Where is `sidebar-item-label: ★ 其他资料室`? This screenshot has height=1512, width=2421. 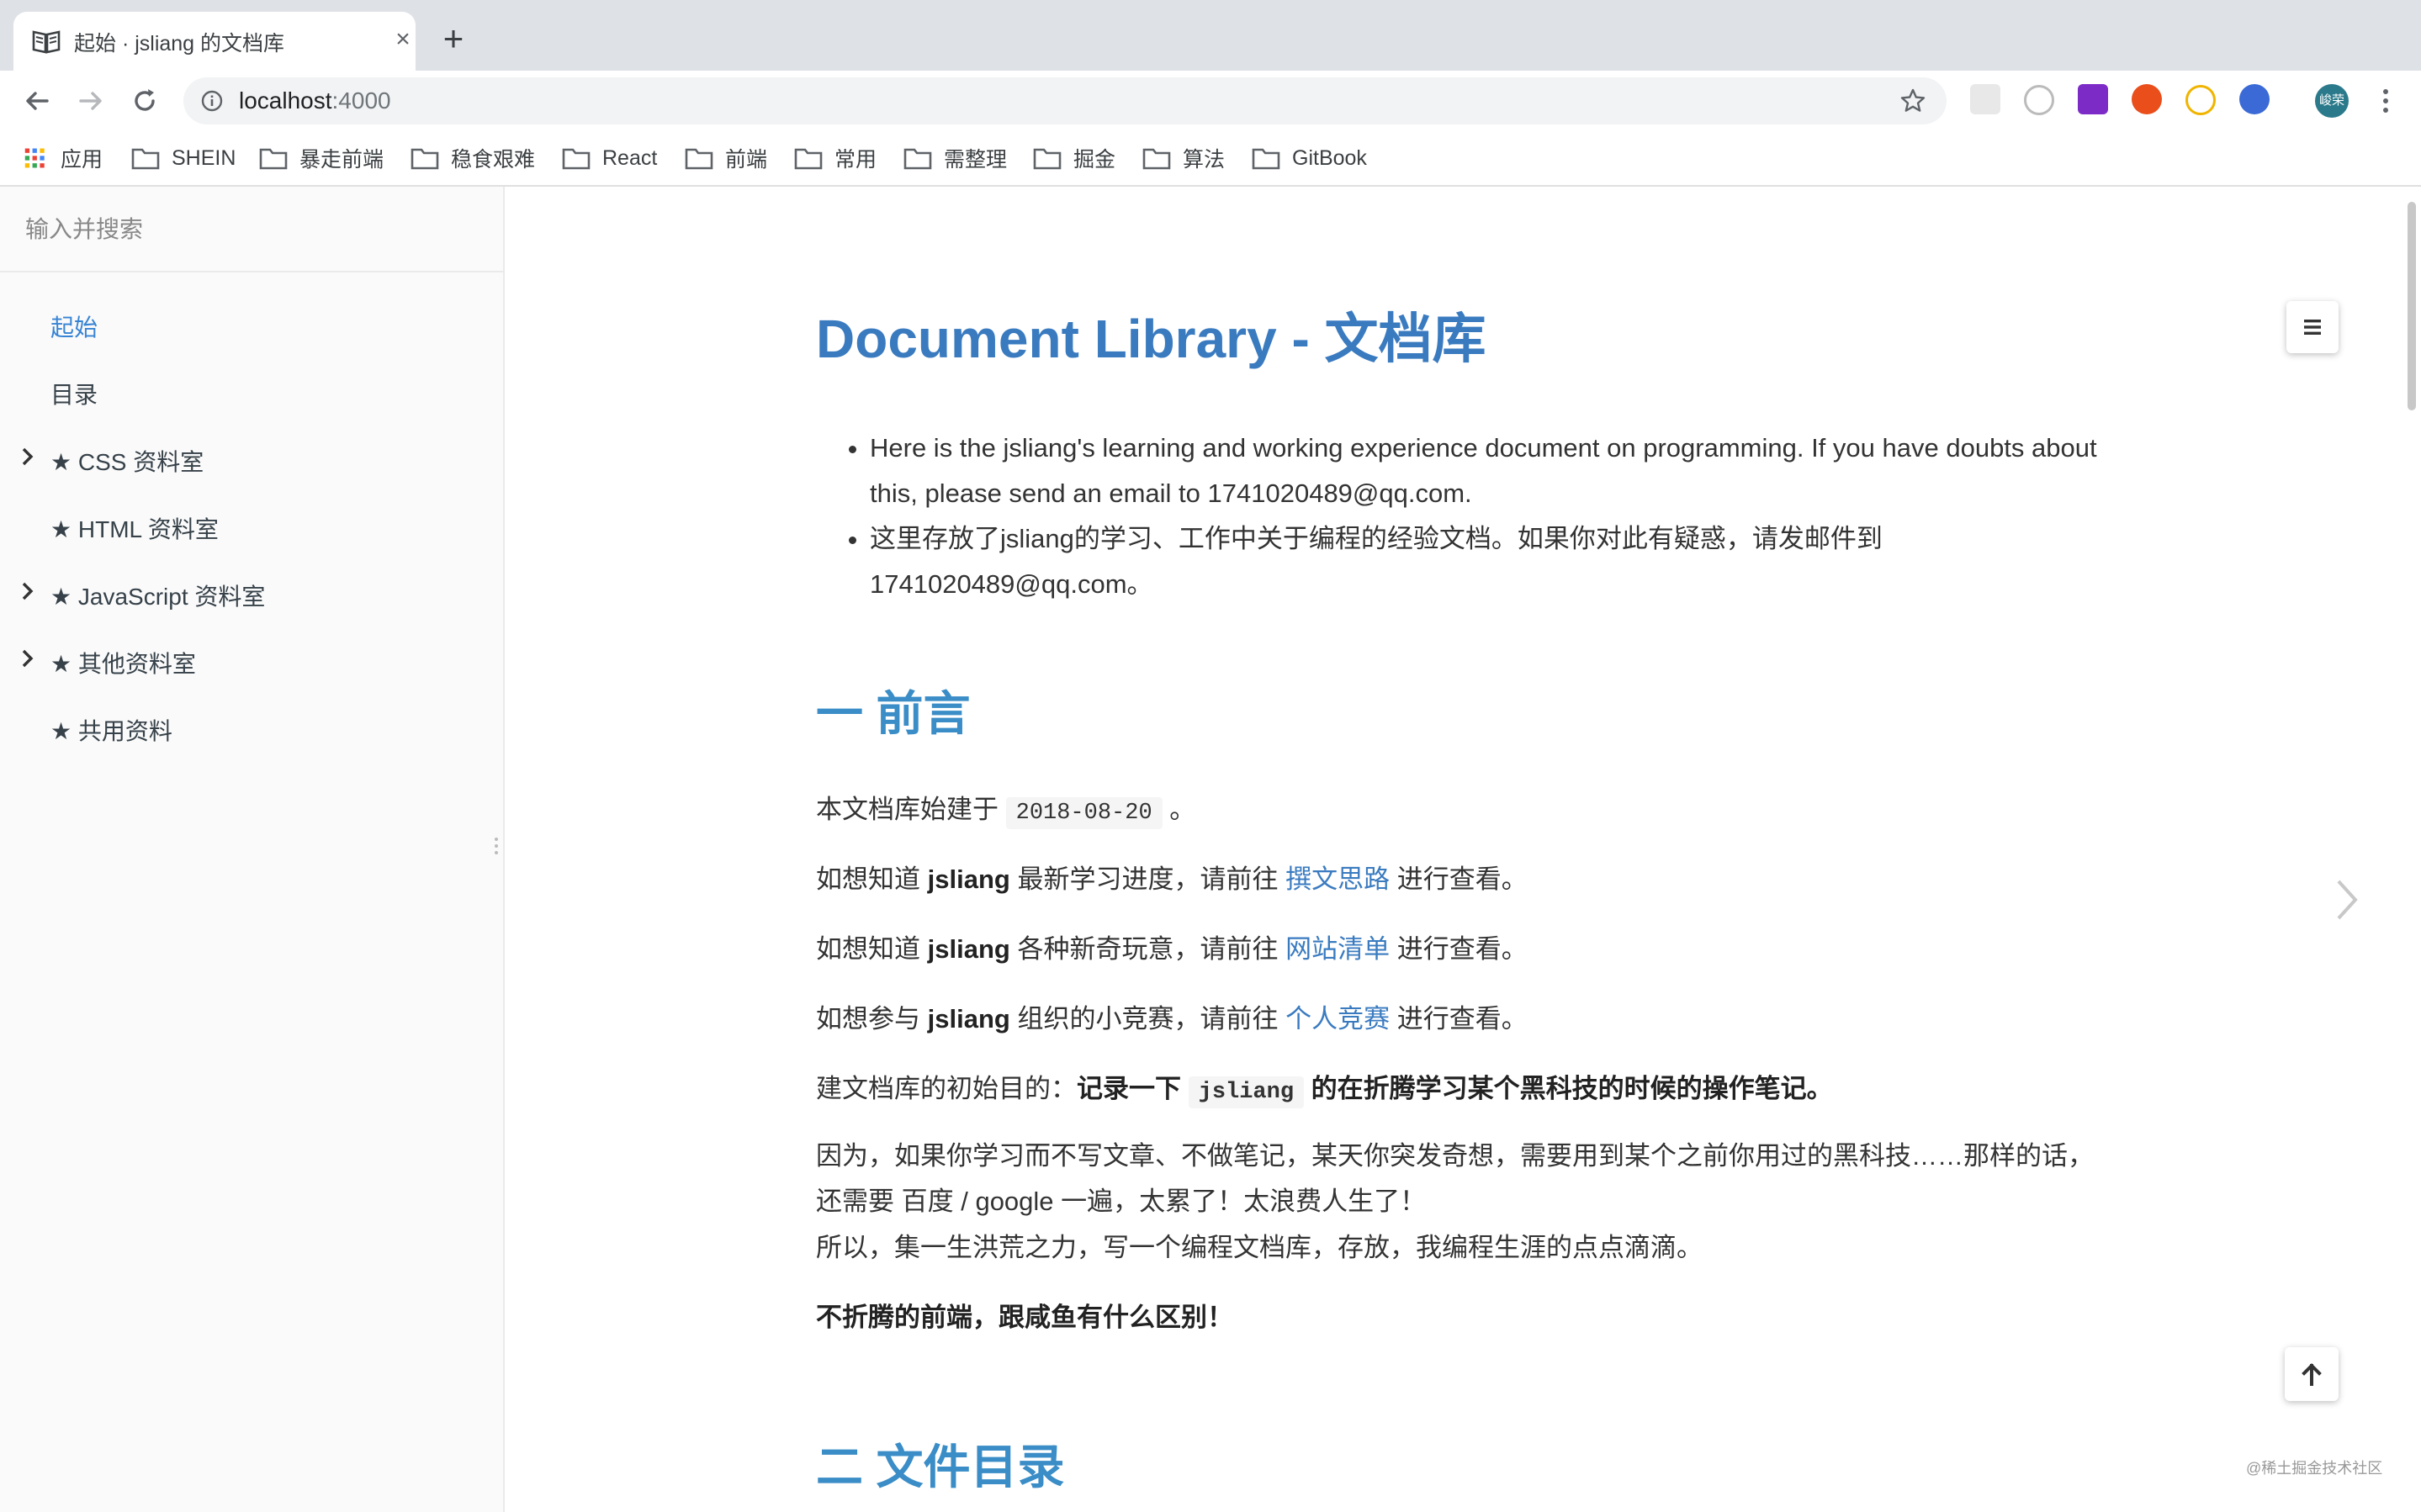
sidebar-item-label: ★ 其他资料室 is located at coordinates (123, 664).